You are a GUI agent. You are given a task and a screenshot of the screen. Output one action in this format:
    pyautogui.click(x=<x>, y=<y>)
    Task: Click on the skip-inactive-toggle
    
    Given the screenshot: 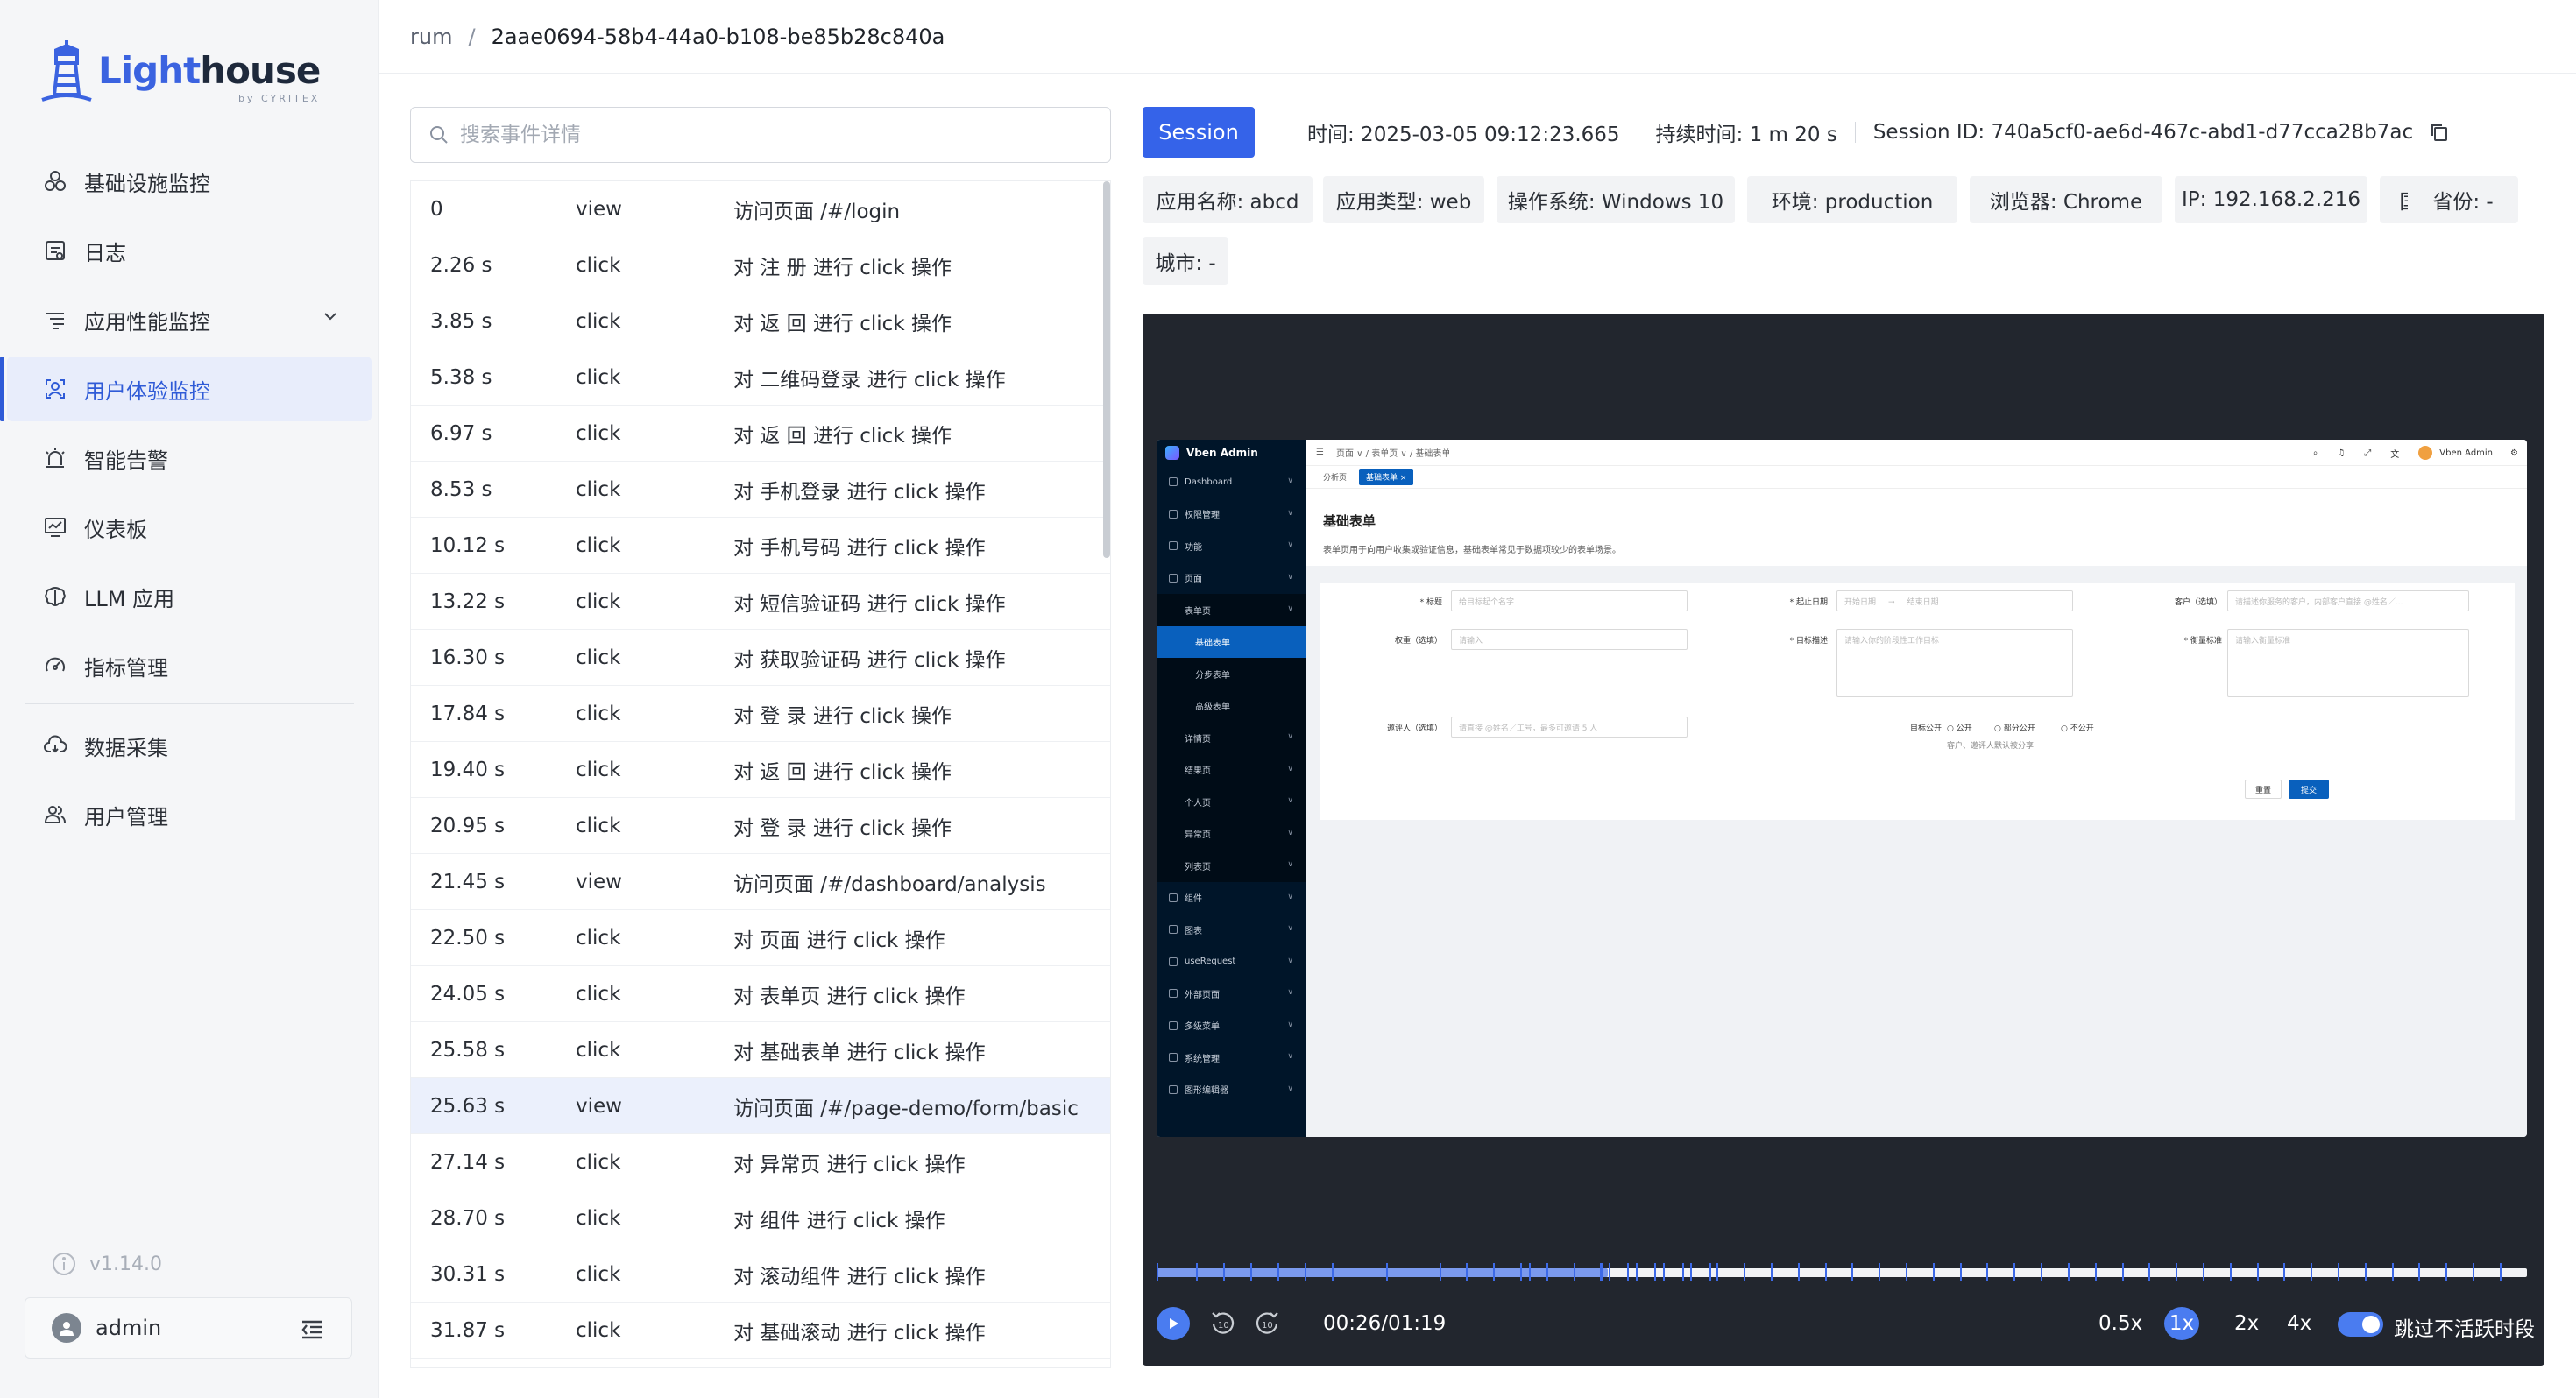 What is the action you would take?
    pyautogui.click(x=2360, y=1324)
    